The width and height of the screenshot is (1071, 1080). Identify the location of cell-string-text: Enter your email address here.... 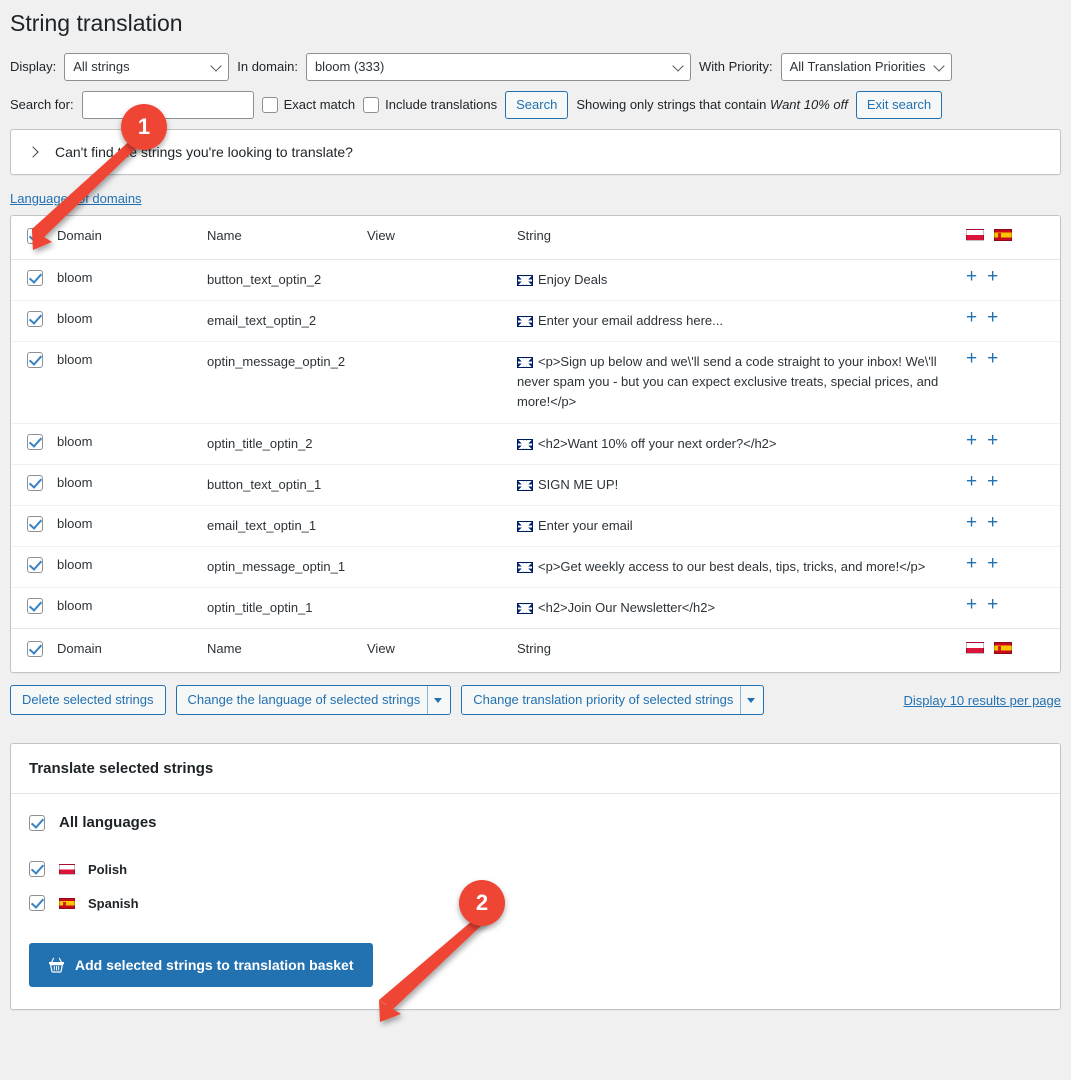
(630, 321).